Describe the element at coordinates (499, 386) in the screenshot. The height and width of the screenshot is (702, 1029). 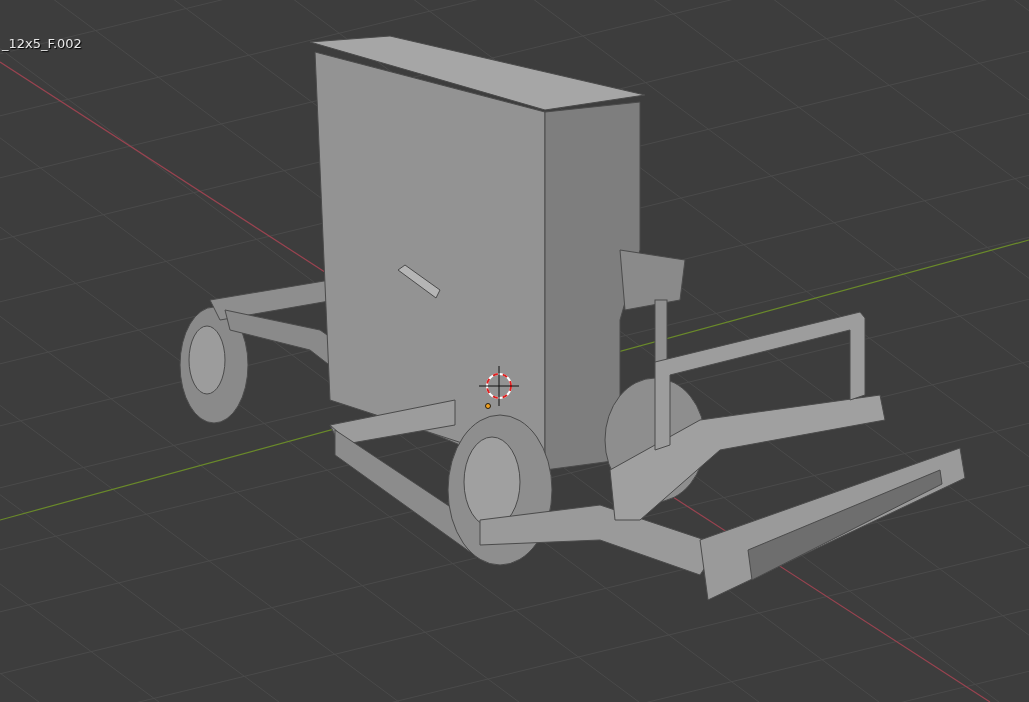
I see `3d-cursor-icon` at that location.